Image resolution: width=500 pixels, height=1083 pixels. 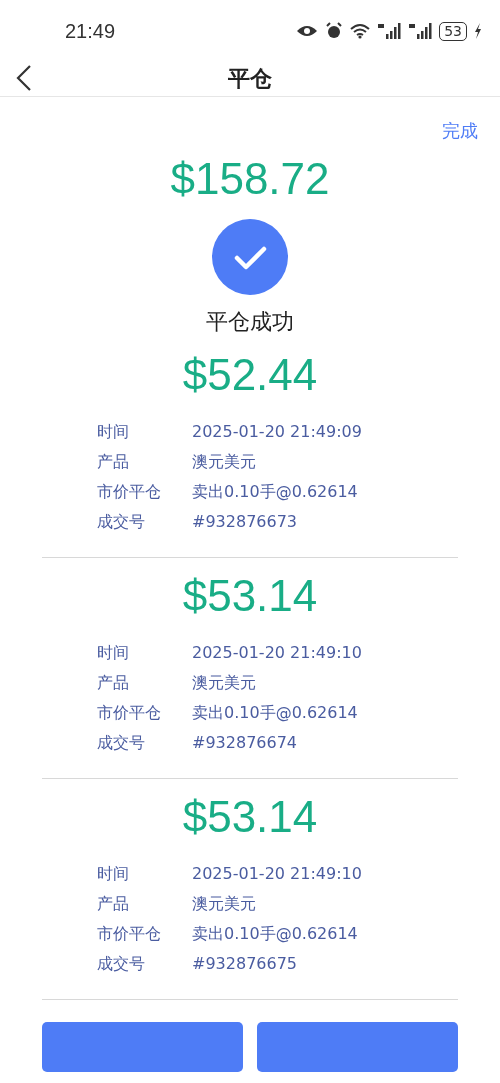 I want to click on page-title: 平仓, so click(x=250, y=79).